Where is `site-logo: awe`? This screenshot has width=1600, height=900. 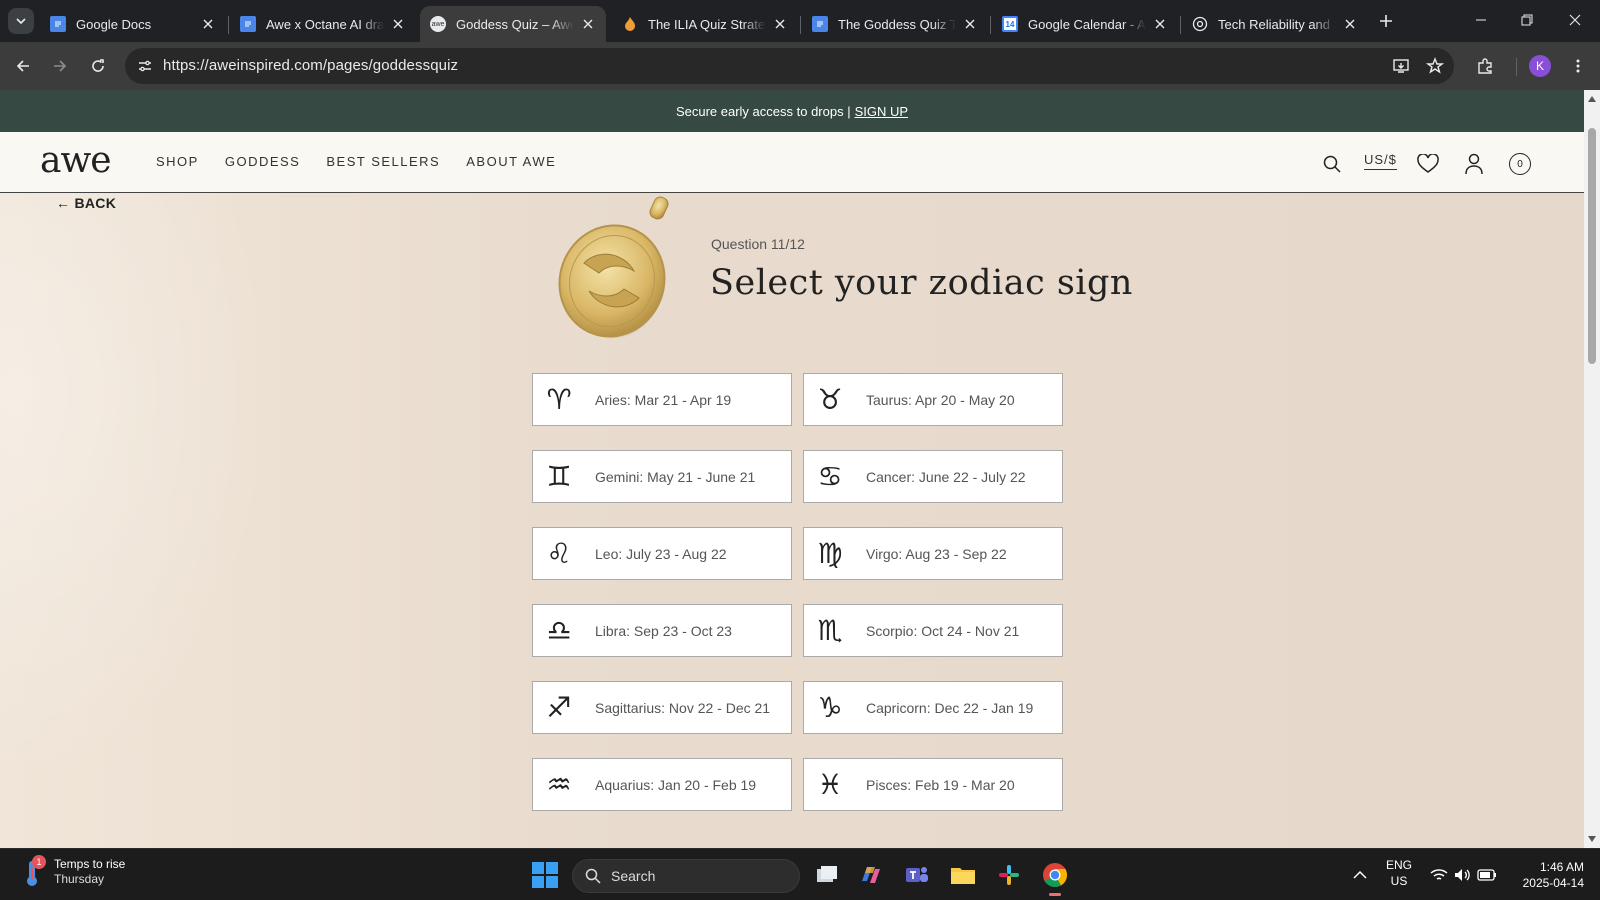
site-logo: awe is located at coordinates (76, 160).